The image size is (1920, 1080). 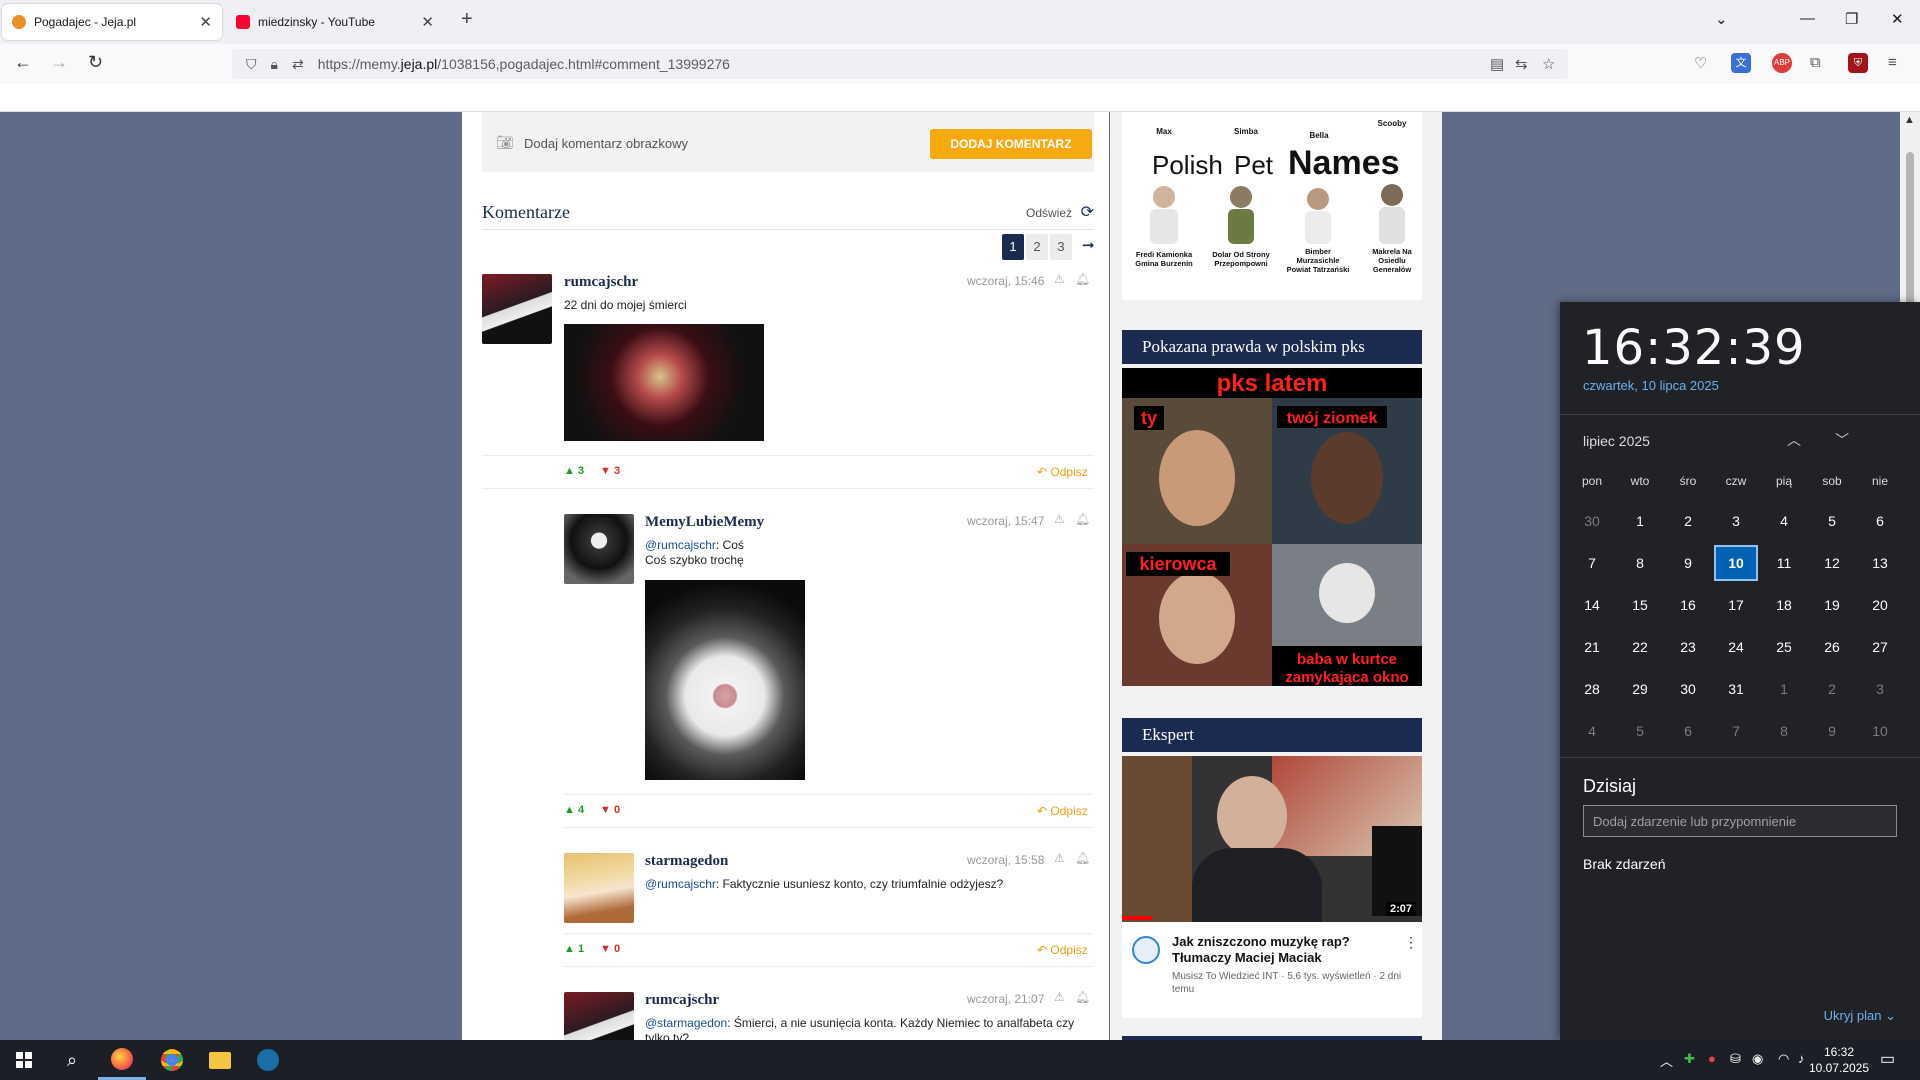 What do you see at coordinates (610, 471) in the screenshot?
I see `vote-down-button: ▼ 3` at bounding box center [610, 471].